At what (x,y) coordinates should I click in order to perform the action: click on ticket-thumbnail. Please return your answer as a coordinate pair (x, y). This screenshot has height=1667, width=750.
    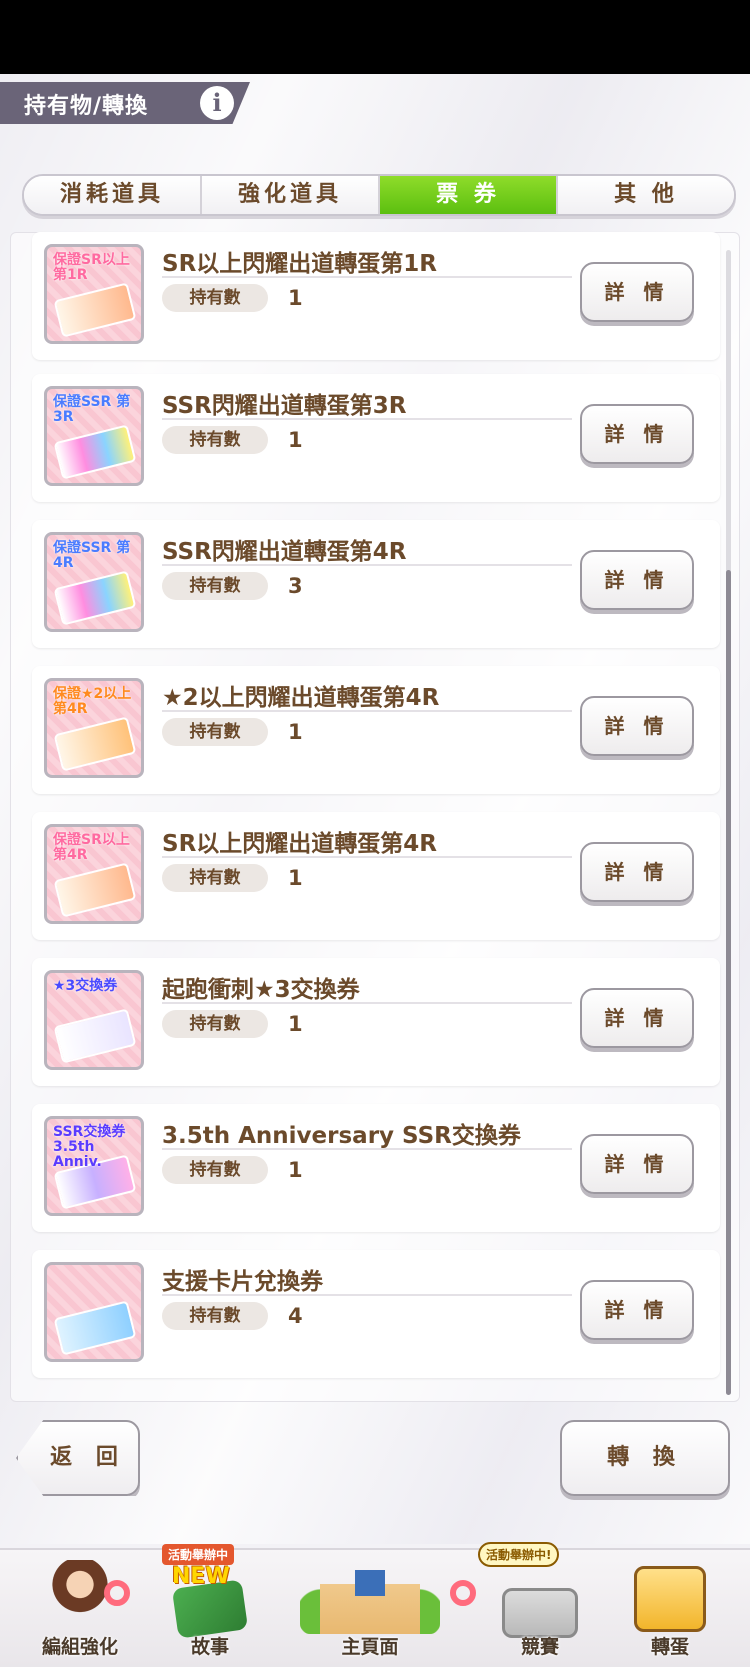
    Looking at the image, I should click on (94, 1312).